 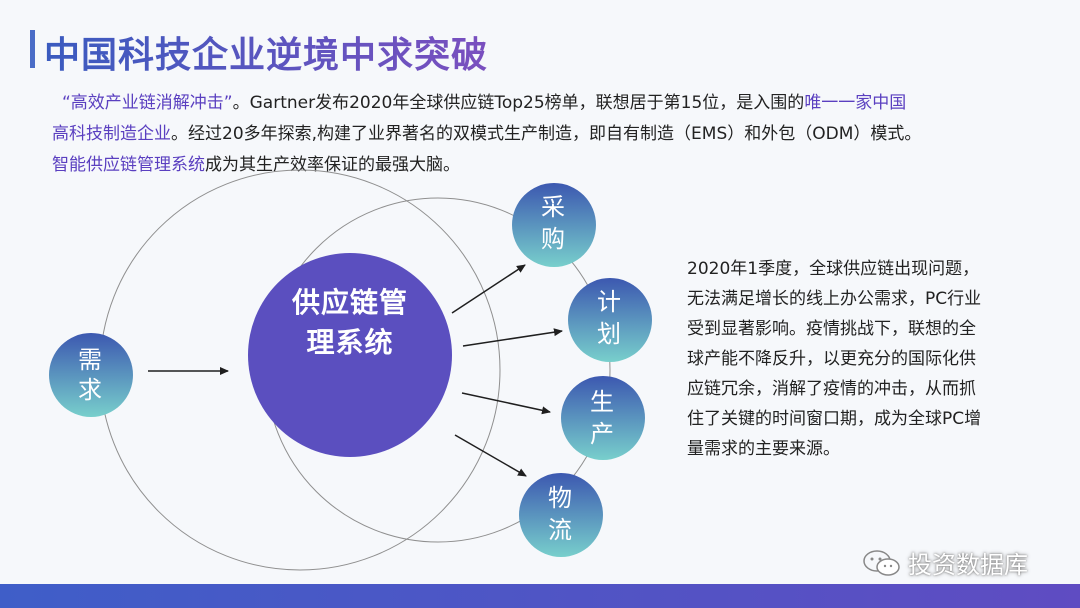 I want to click on produce-label: 生 产, so click(x=603, y=418).